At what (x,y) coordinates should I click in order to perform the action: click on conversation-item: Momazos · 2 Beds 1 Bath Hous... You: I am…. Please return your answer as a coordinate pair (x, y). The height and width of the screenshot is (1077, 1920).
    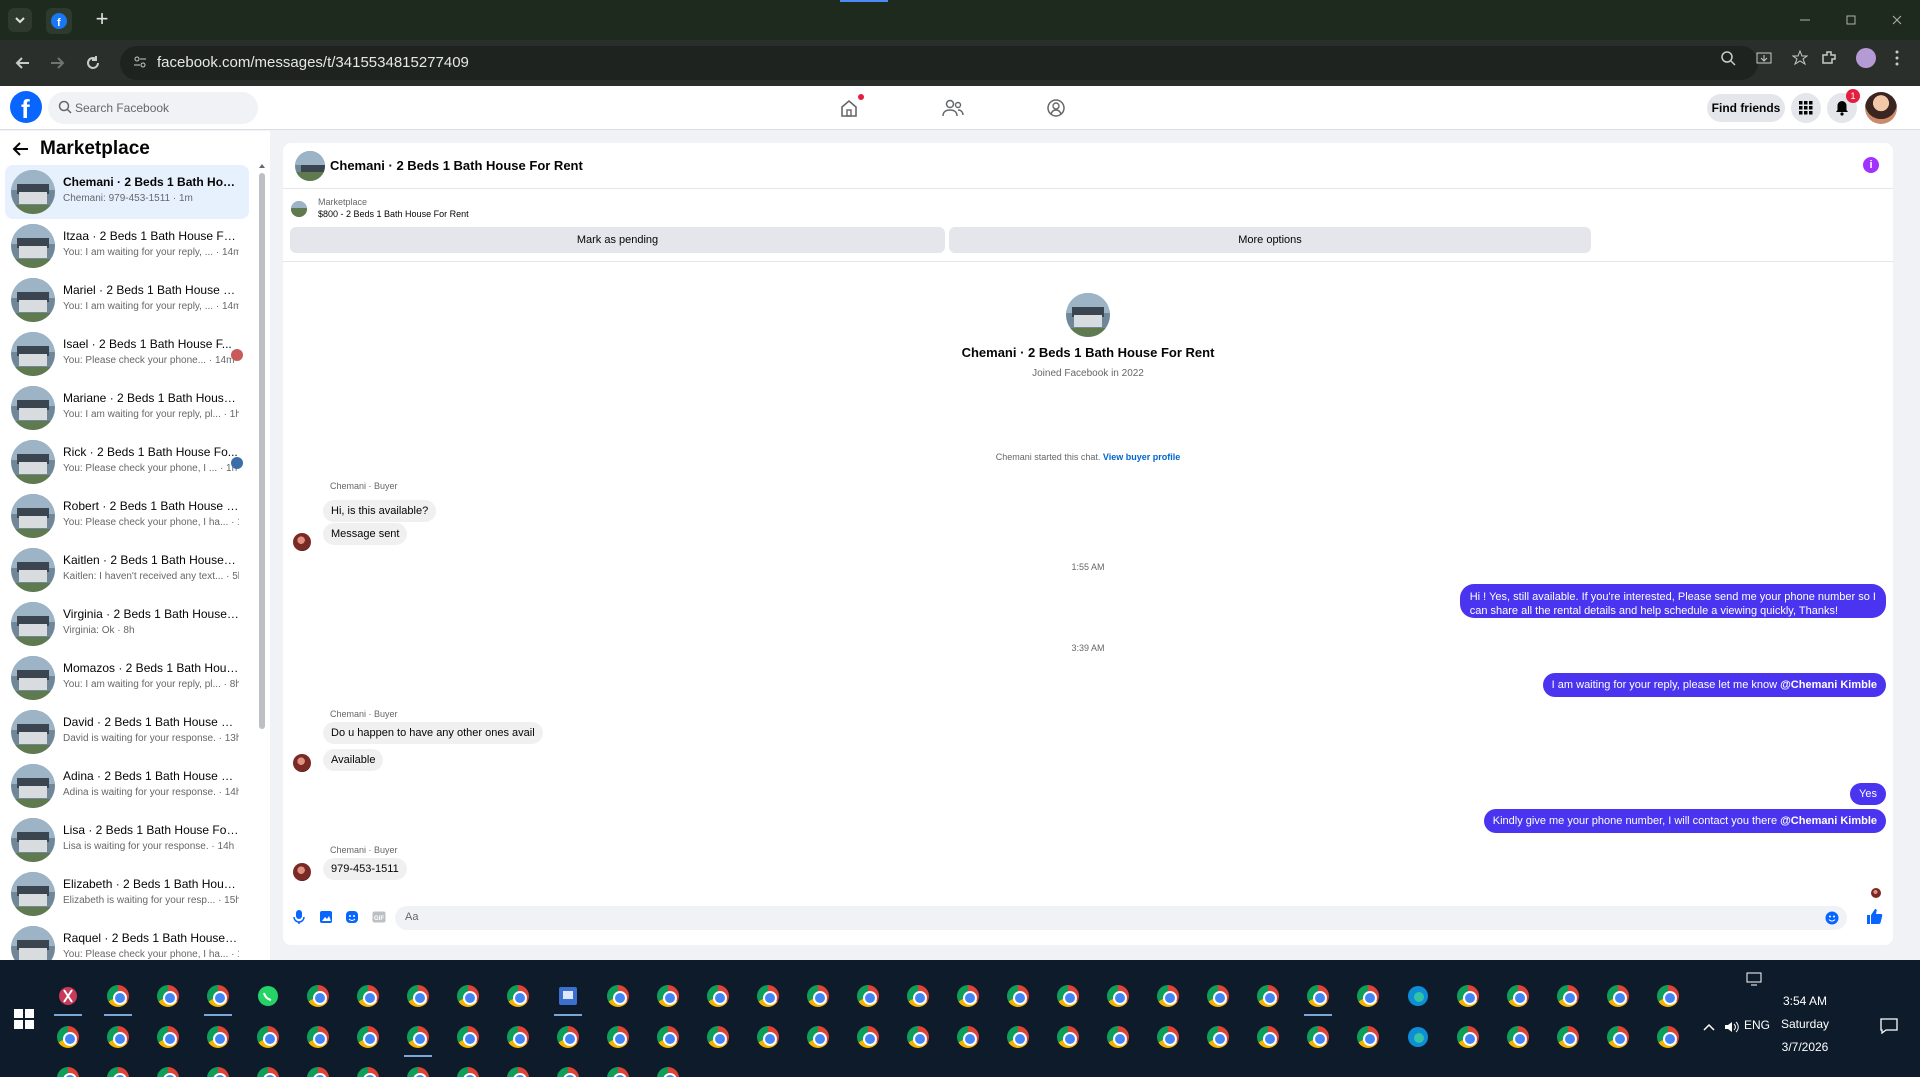
    Looking at the image, I should click on (127, 678).